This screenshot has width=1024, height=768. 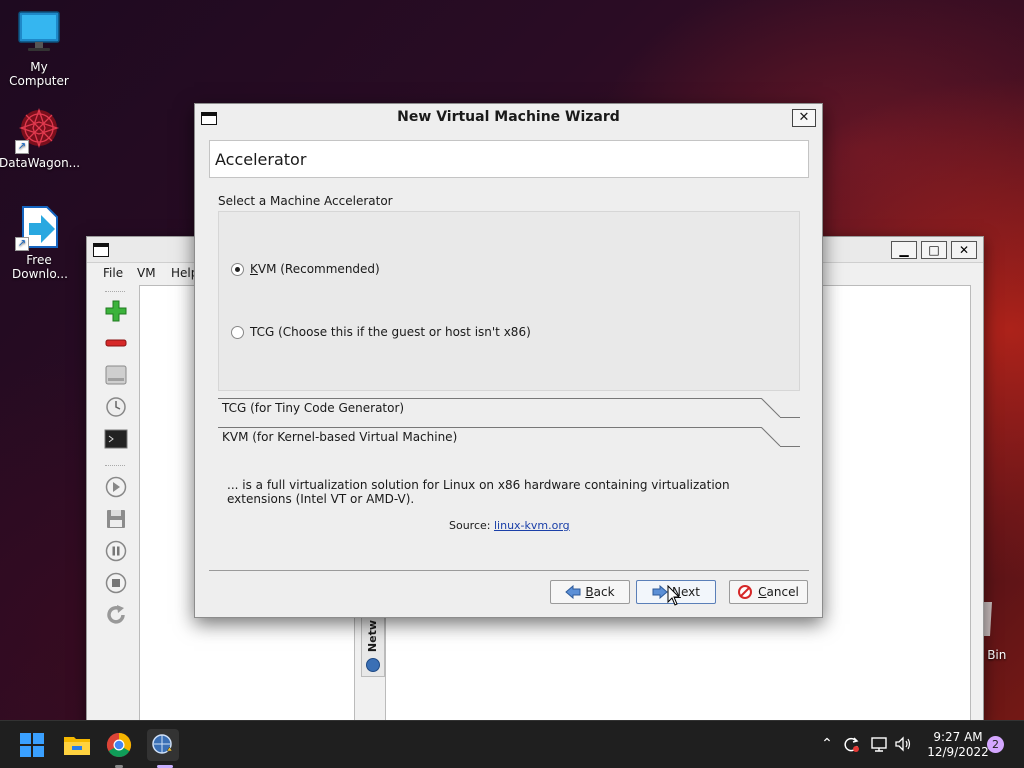 What do you see at coordinates (116, 375) in the screenshot?
I see `disk-icon` at bounding box center [116, 375].